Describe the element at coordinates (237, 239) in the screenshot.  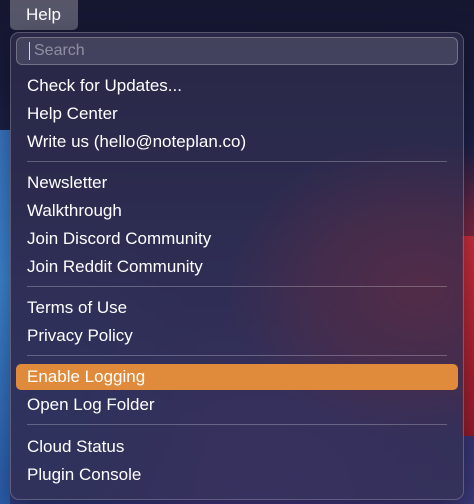
I see `menu-item-join-discord: Join Discord Community` at that location.